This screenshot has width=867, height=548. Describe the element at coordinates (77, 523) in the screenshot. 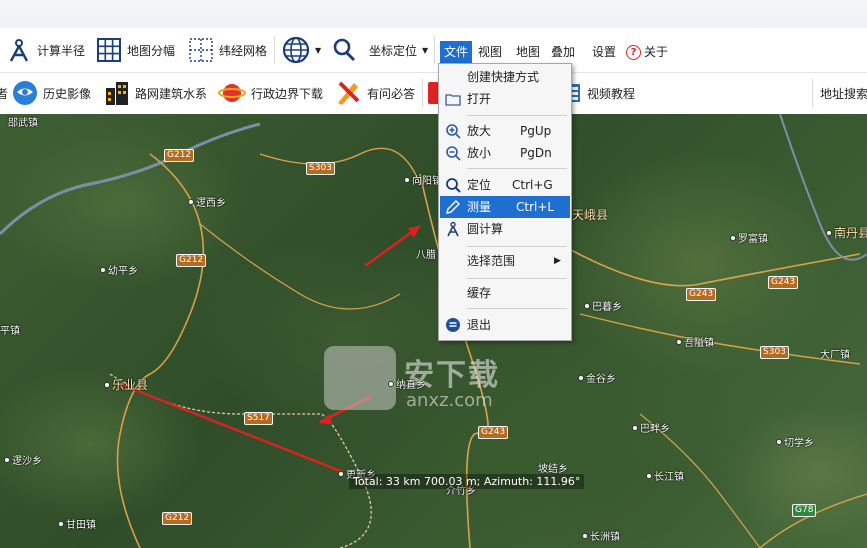

I see `place-label: 甘田镇` at that location.